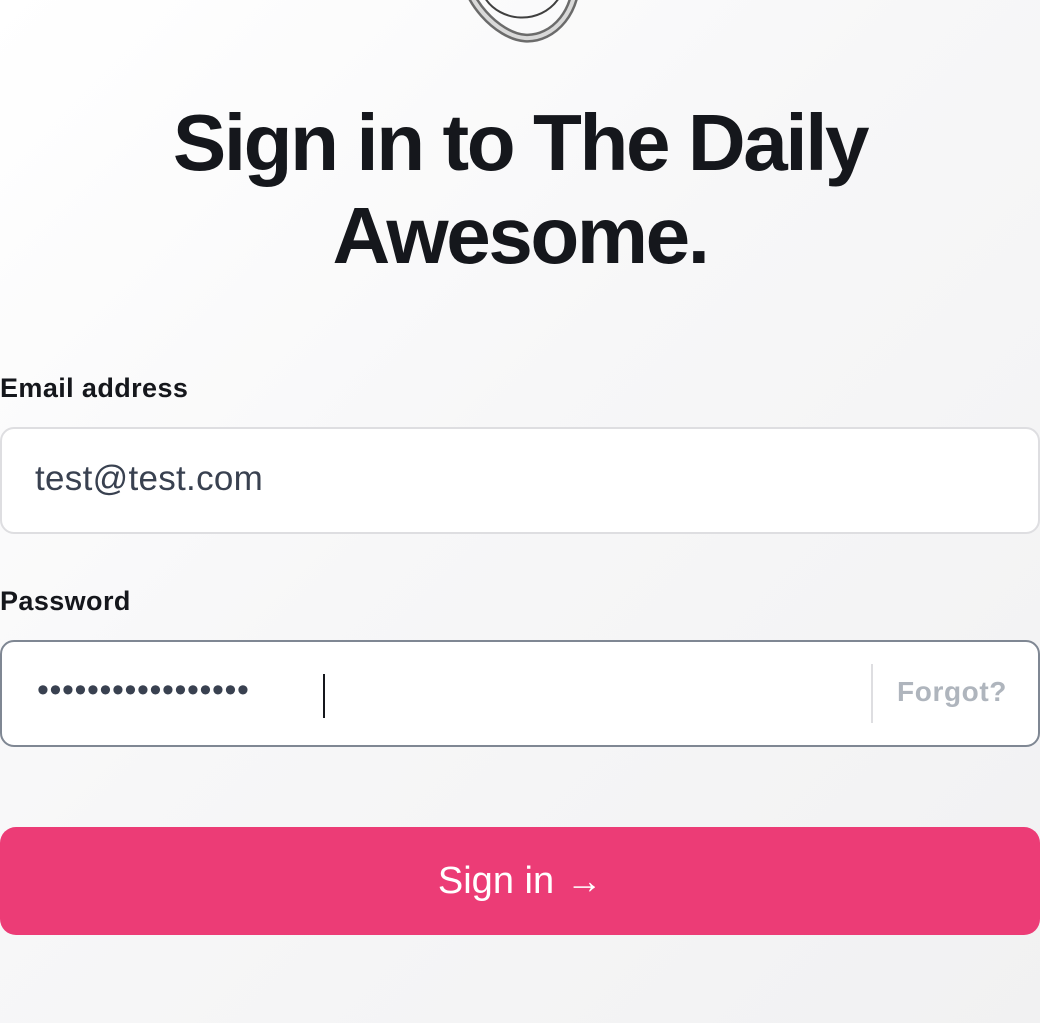  What do you see at coordinates (521, 189) in the screenshot?
I see `page-title: Sign in to The Daily Awesome.` at bounding box center [521, 189].